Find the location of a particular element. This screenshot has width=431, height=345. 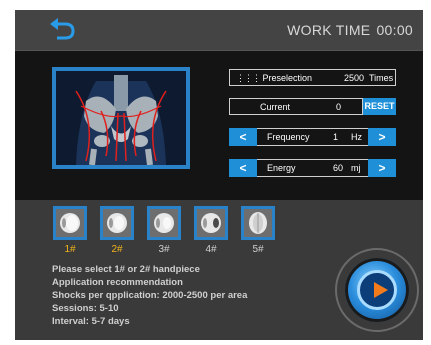

info-recommendation-heading: Application recommendation is located at coordinates (117, 282).